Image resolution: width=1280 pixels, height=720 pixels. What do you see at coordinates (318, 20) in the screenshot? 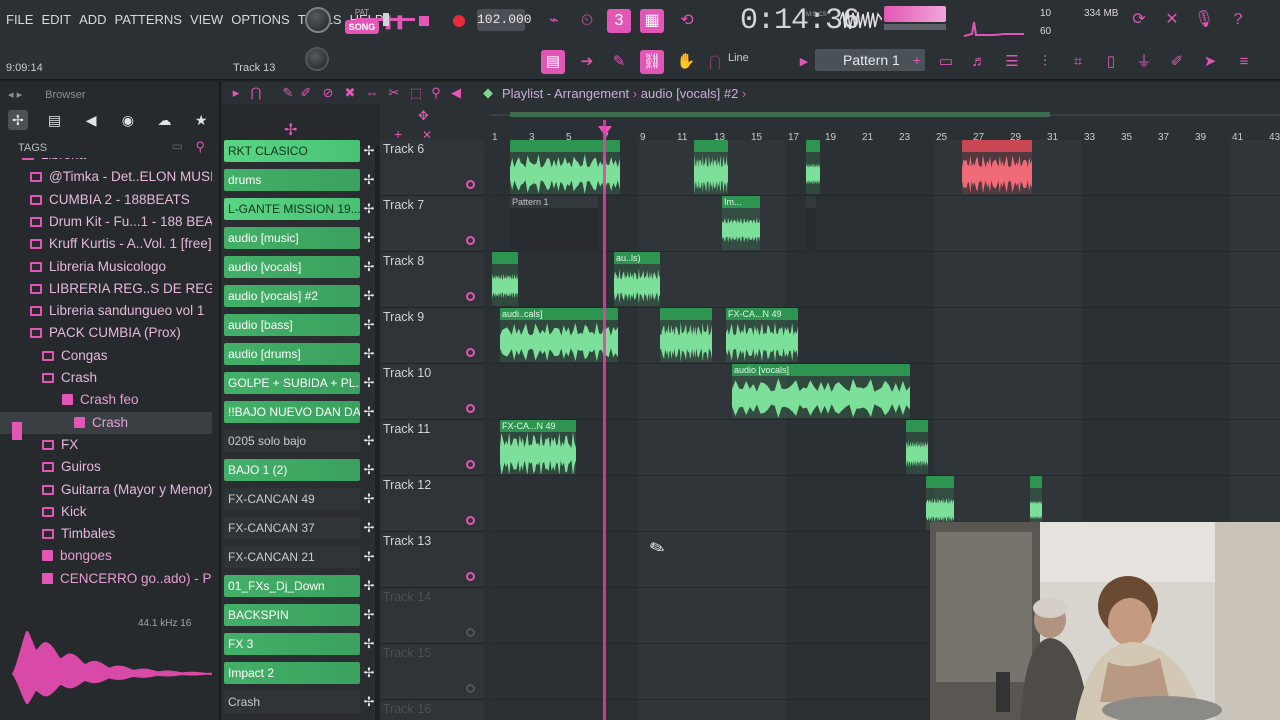
I see `master-volume-knob` at bounding box center [318, 20].